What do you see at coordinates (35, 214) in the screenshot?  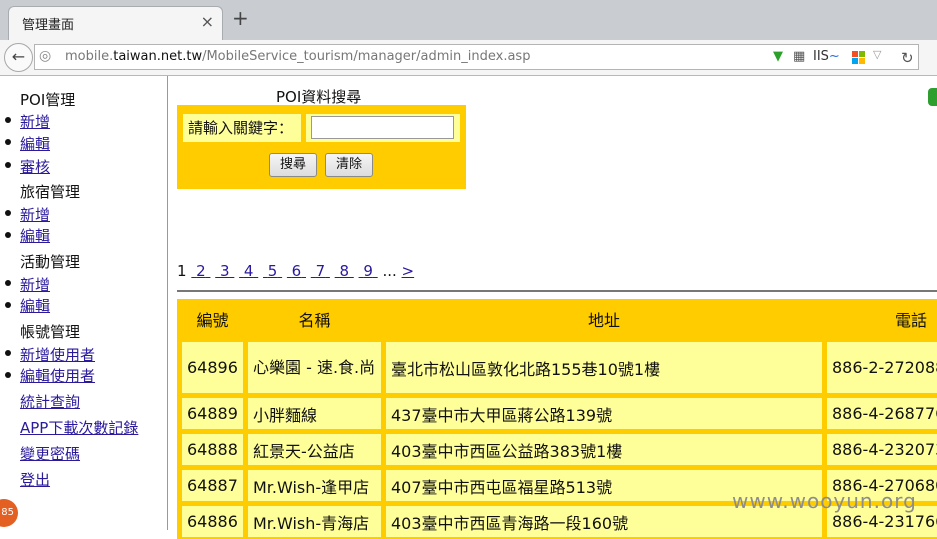 I see `hotel-add-link: 新增` at bounding box center [35, 214].